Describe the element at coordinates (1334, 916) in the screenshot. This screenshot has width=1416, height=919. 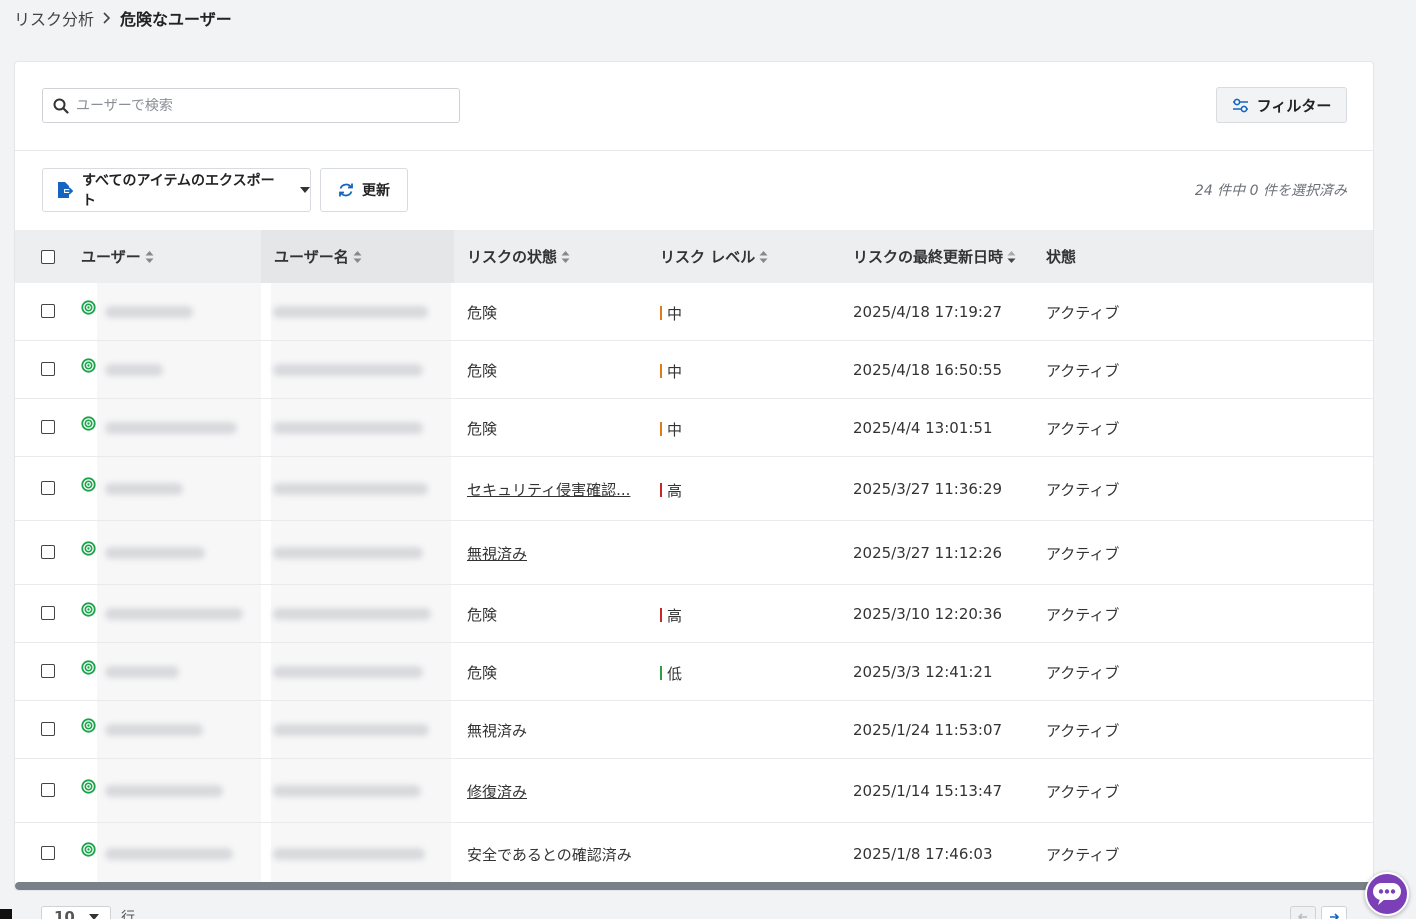
I see `arrow-right-icon` at that location.